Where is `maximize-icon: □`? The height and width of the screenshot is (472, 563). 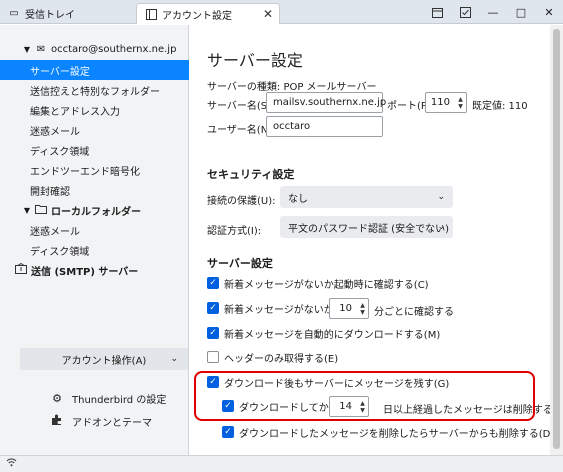 maximize-icon: □ is located at coordinates (521, 12).